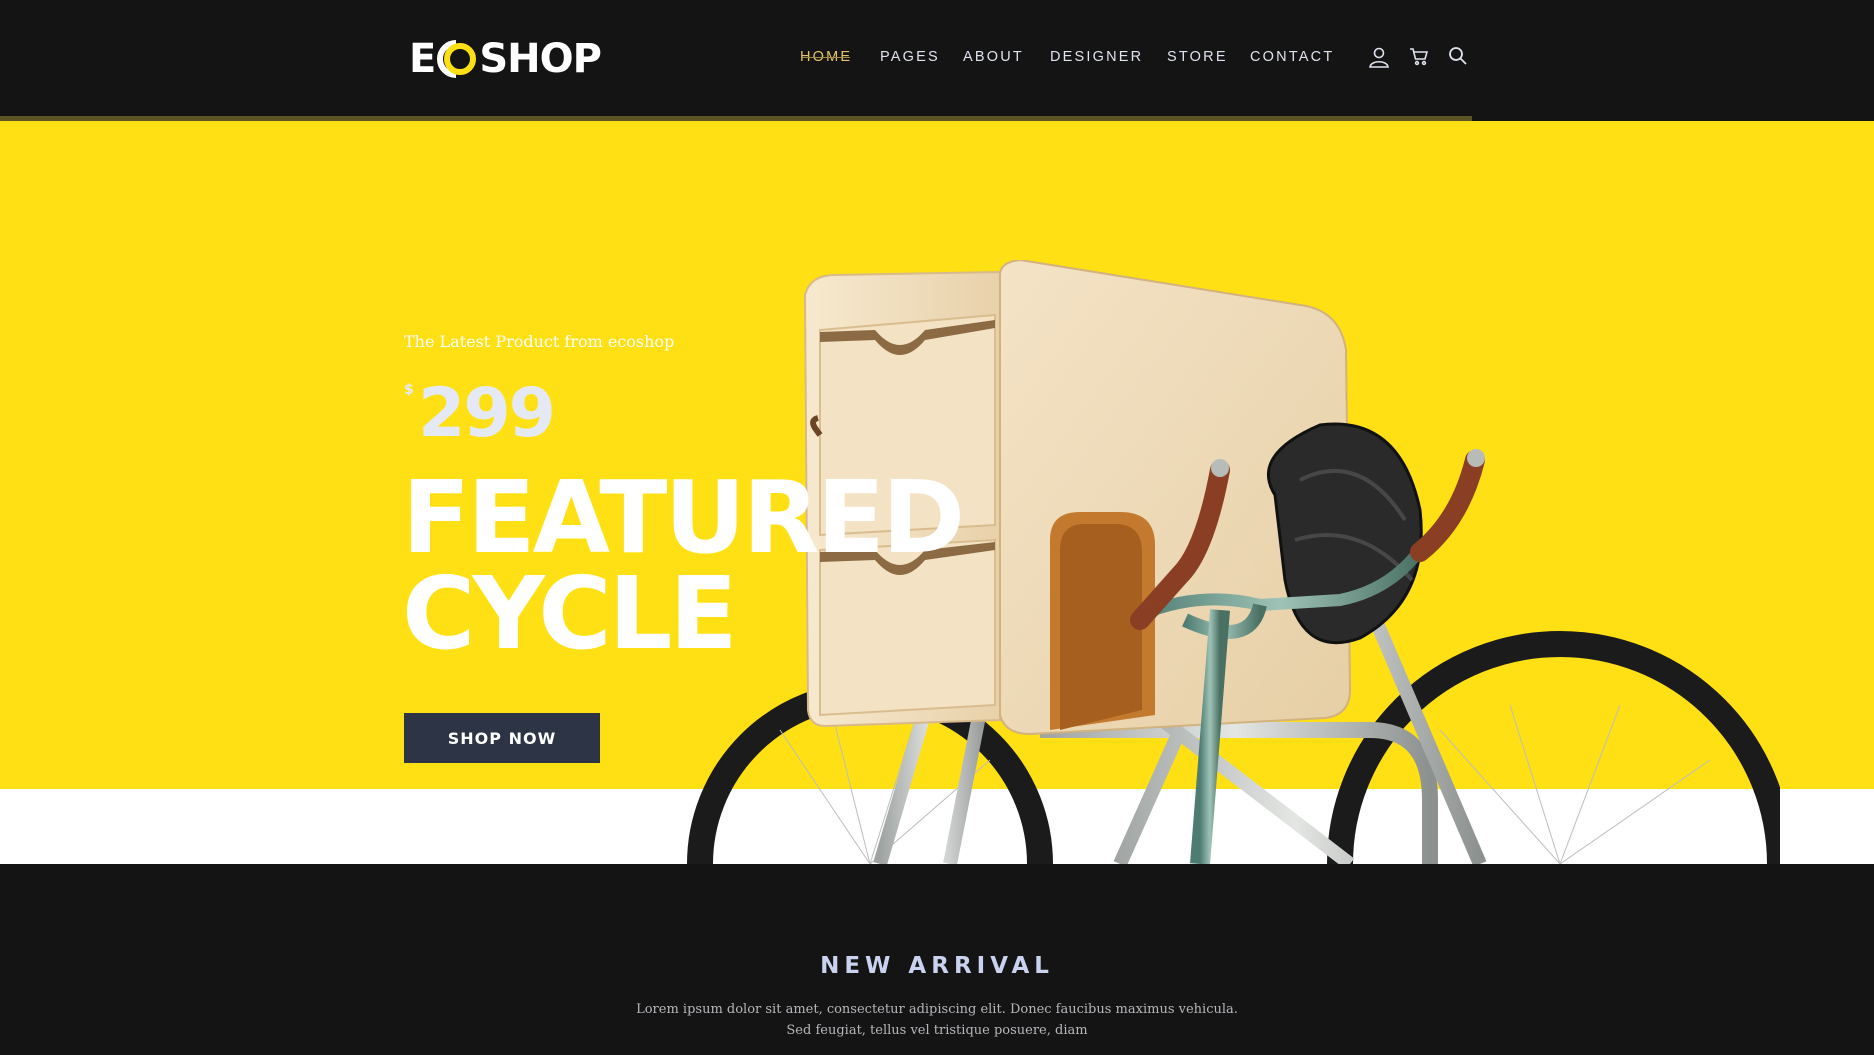 The image size is (1874, 1055). What do you see at coordinates (826, 57) in the screenshot?
I see `nav-home: HOME` at bounding box center [826, 57].